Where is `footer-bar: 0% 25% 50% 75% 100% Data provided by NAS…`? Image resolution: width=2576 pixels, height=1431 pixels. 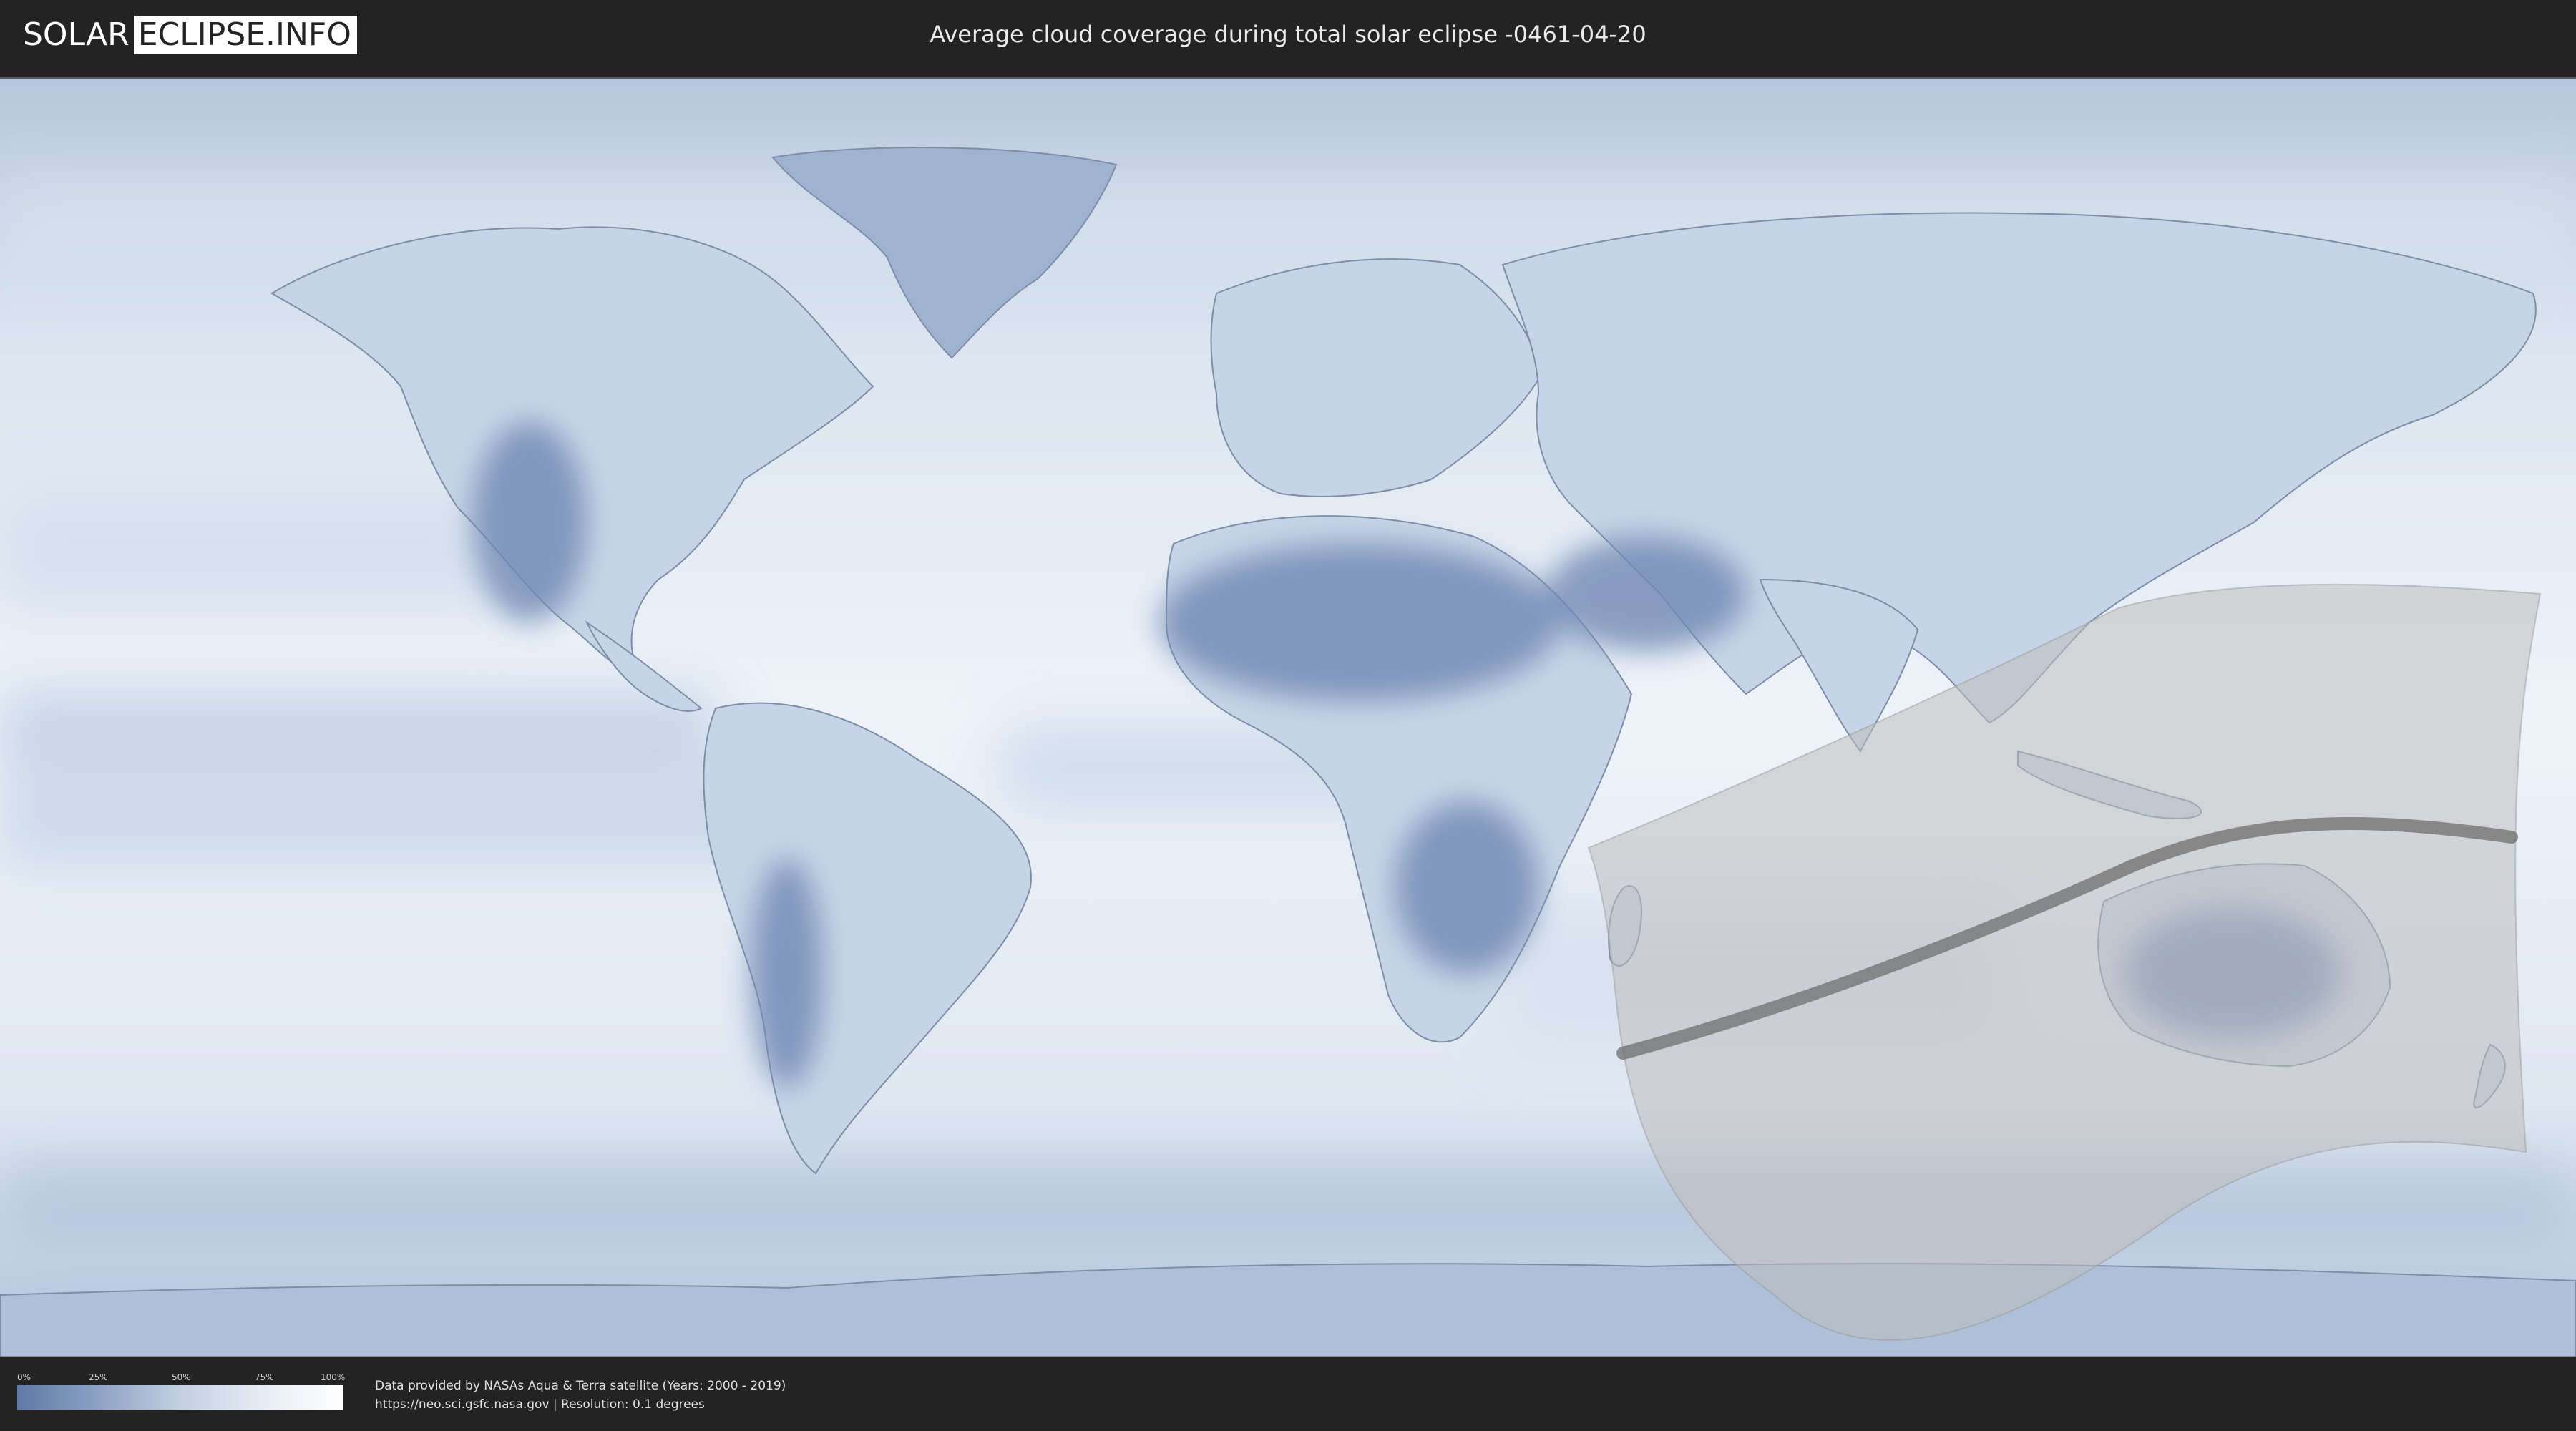 footer-bar: 0% 25% 50% 75% 100% Data provided by NAS… is located at coordinates (1288, 1394).